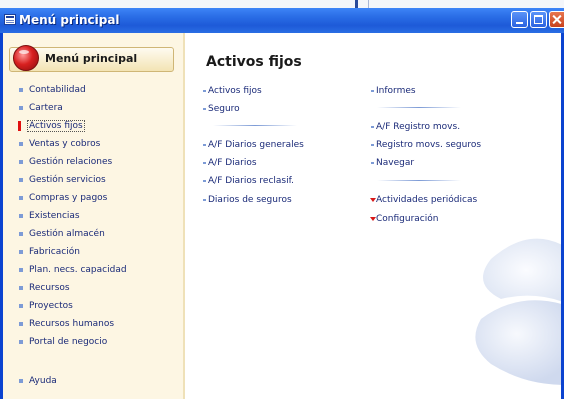 The height and width of the screenshot is (399, 564). I want to click on background-window-strip, so click(282, 4).